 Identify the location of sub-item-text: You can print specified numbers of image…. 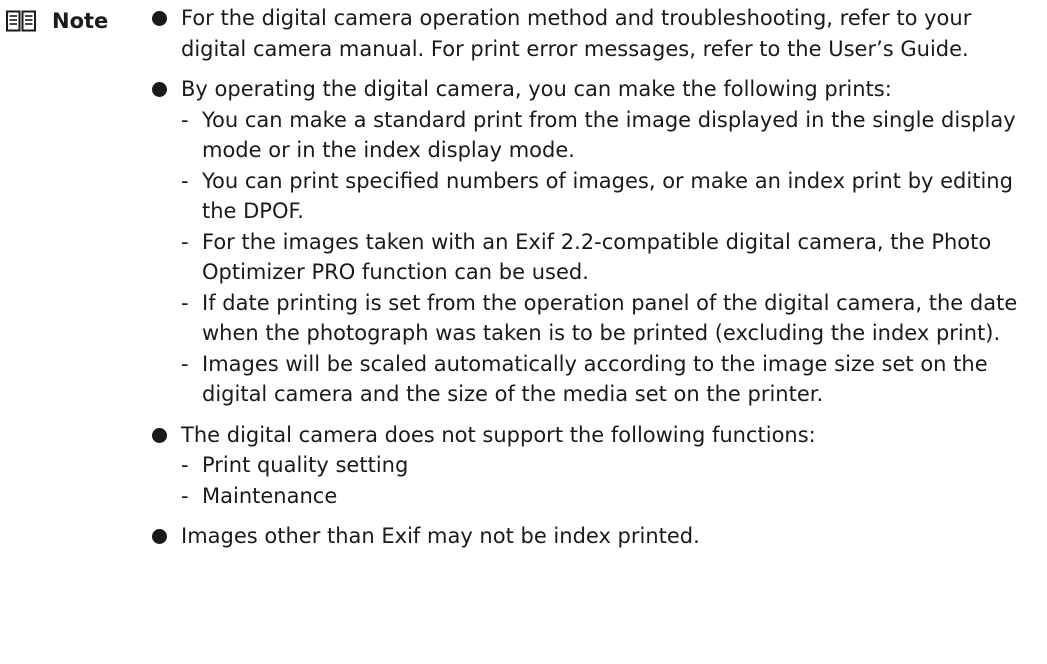
(607, 196).